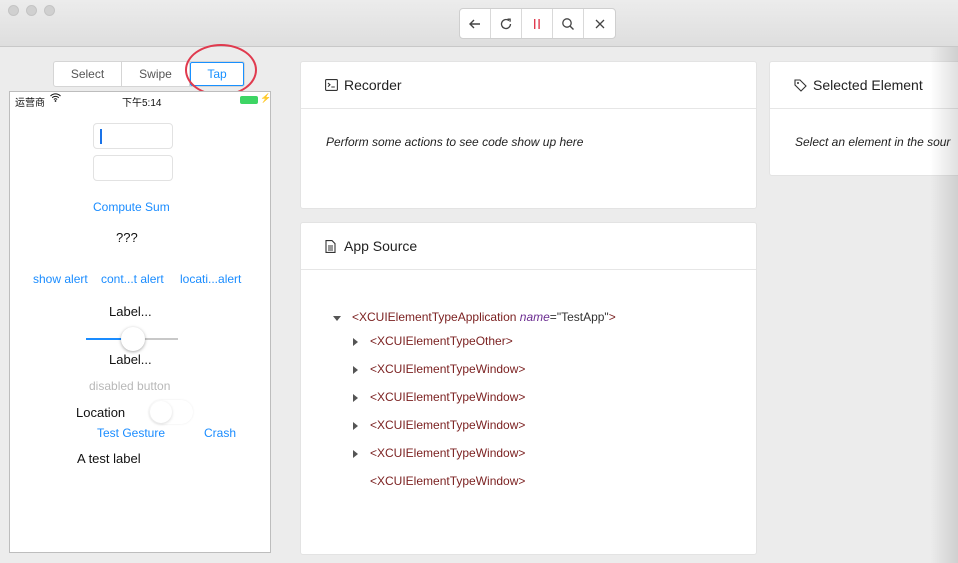 The width and height of the screenshot is (958, 563). What do you see at coordinates (49, 10) in the screenshot?
I see `zoom-window-button` at bounding box center [49, 10].